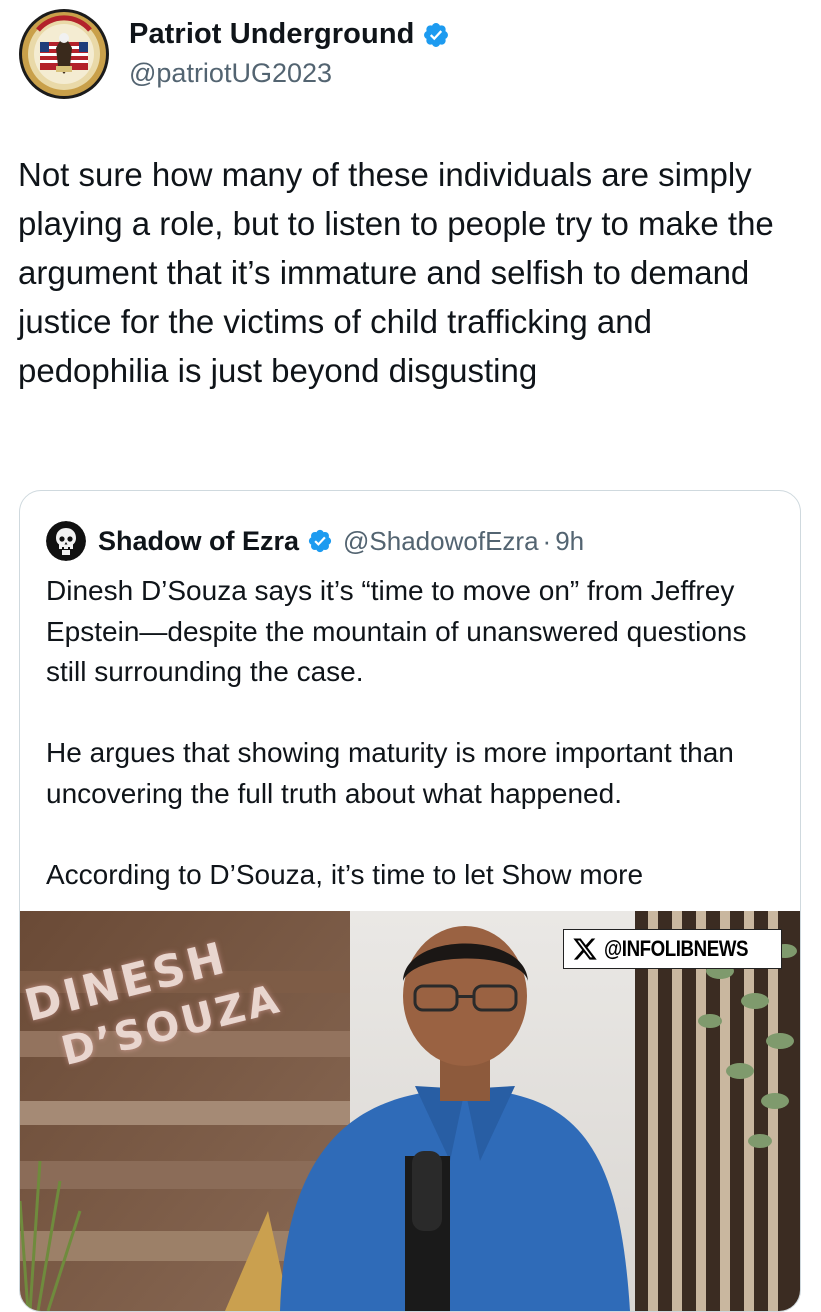 This screenshot has width=821, height=1312. Describe the element at coordinates (408, 55) in the screenshot. I see `tweet-header: Patriot Underground @patriotUG2023` at that location.